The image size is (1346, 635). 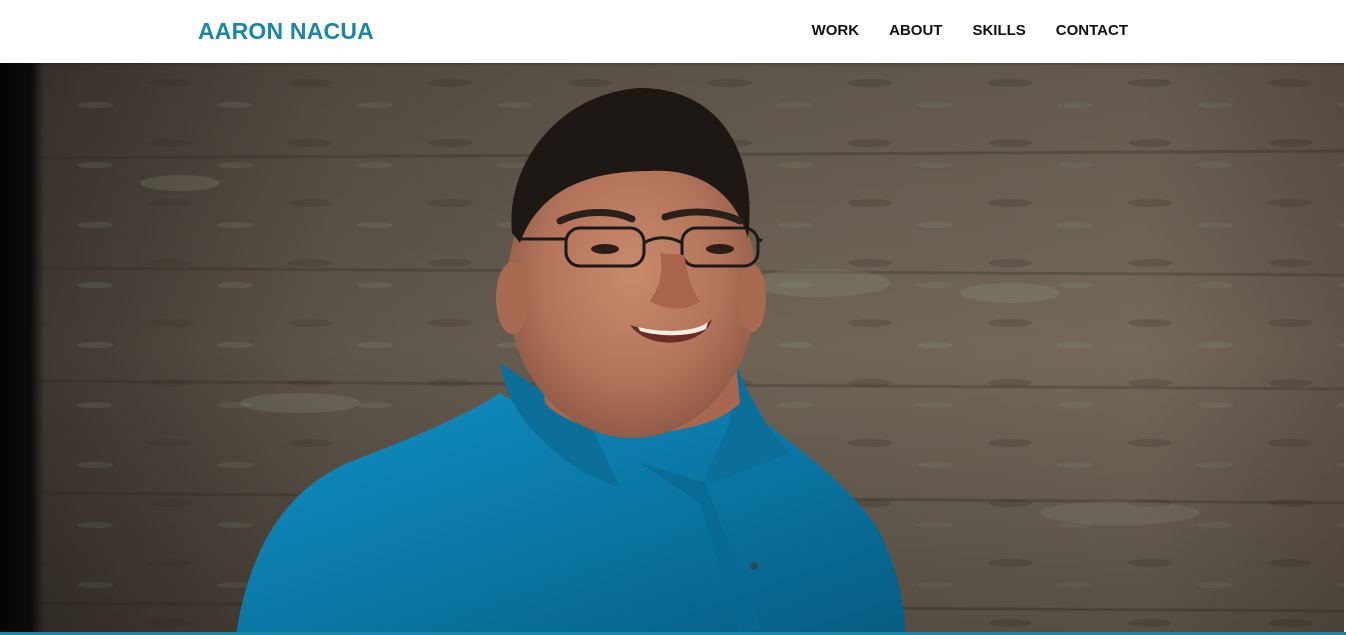 What do you see at coordinates (955, 31) in the screenshot?
I see `main-nav: WORK ABOUT SKILLS CONTACT` at bounding box center [955, 31].